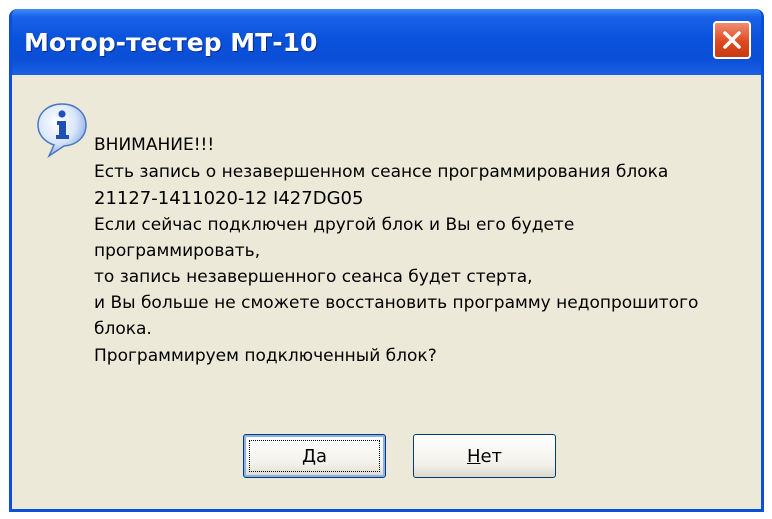  I want to click on message-line: программировать,, so click(177, 251).